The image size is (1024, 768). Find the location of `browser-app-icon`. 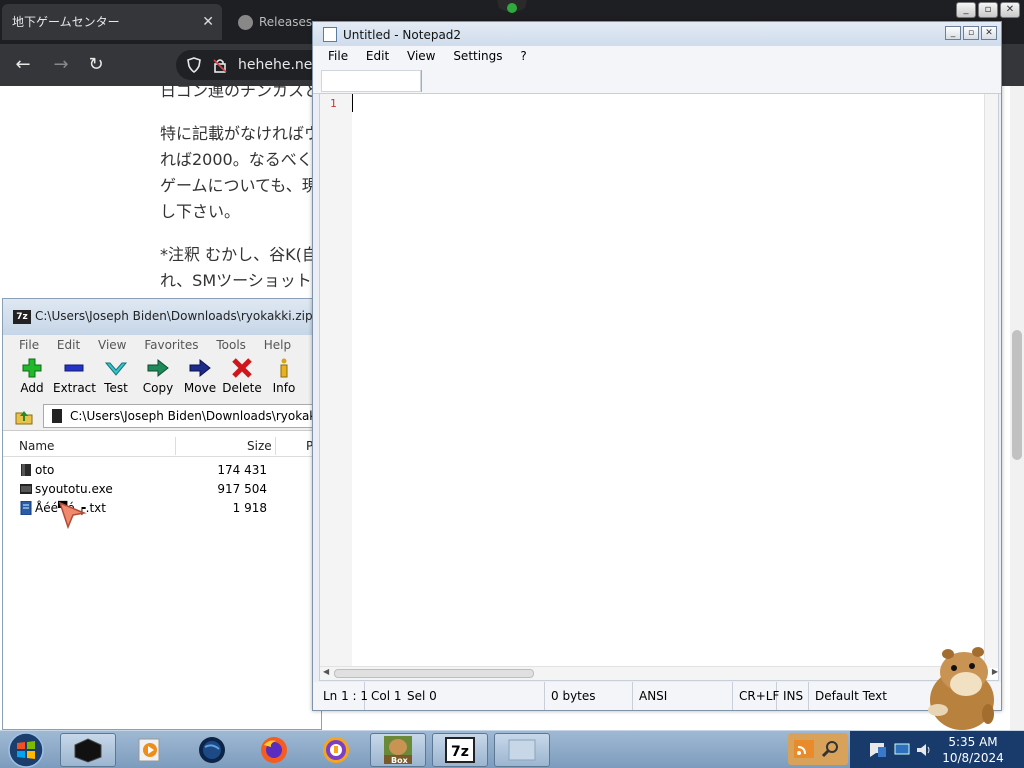

browser-app-icon is located at coordinates (336, 750).